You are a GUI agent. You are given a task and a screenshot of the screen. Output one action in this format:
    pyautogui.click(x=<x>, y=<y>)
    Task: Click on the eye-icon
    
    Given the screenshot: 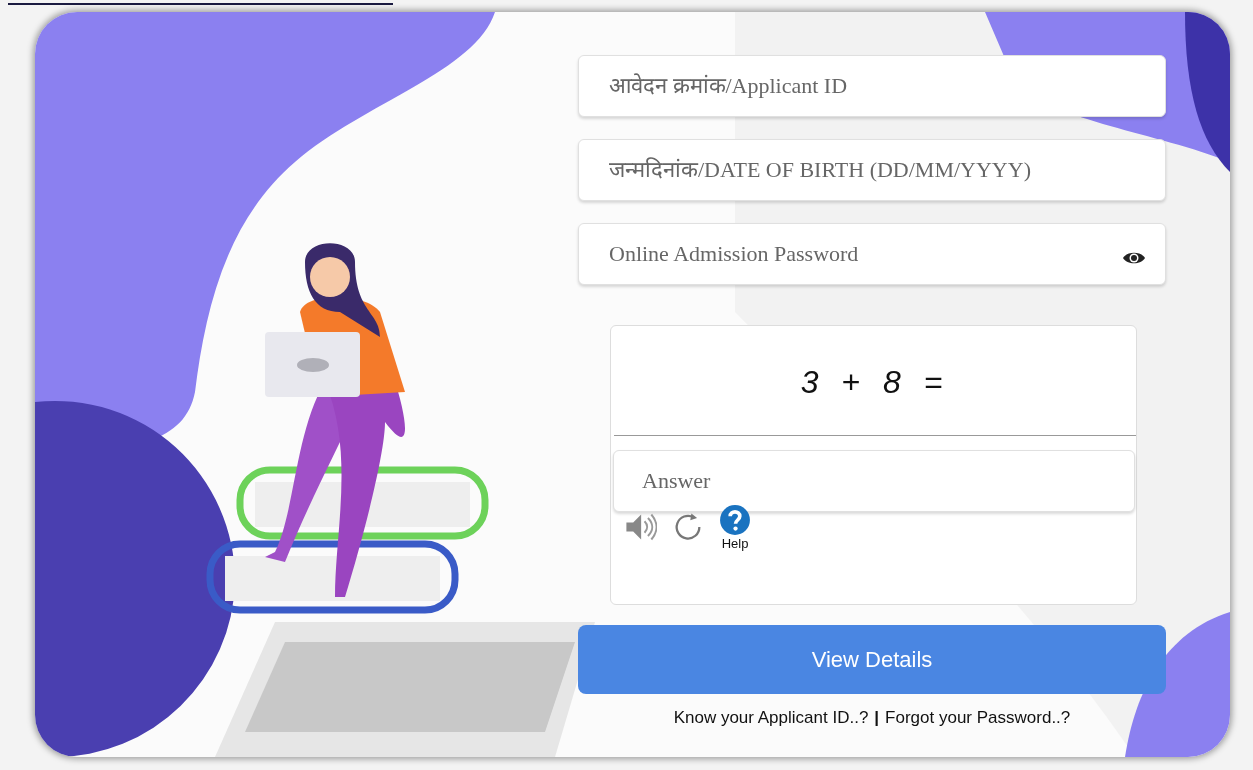 What is the action you would take?
    pyautogui.click(x=1134, y=258)
    